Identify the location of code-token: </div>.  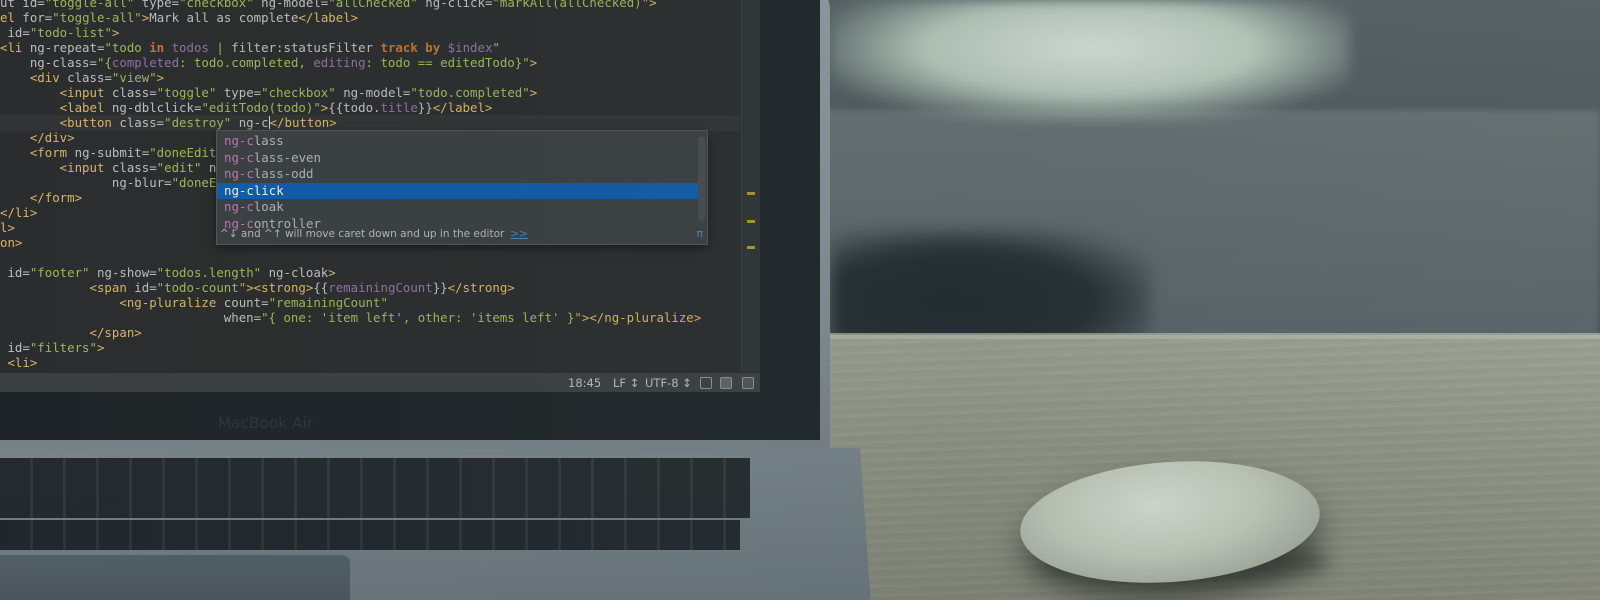
(37, 137).